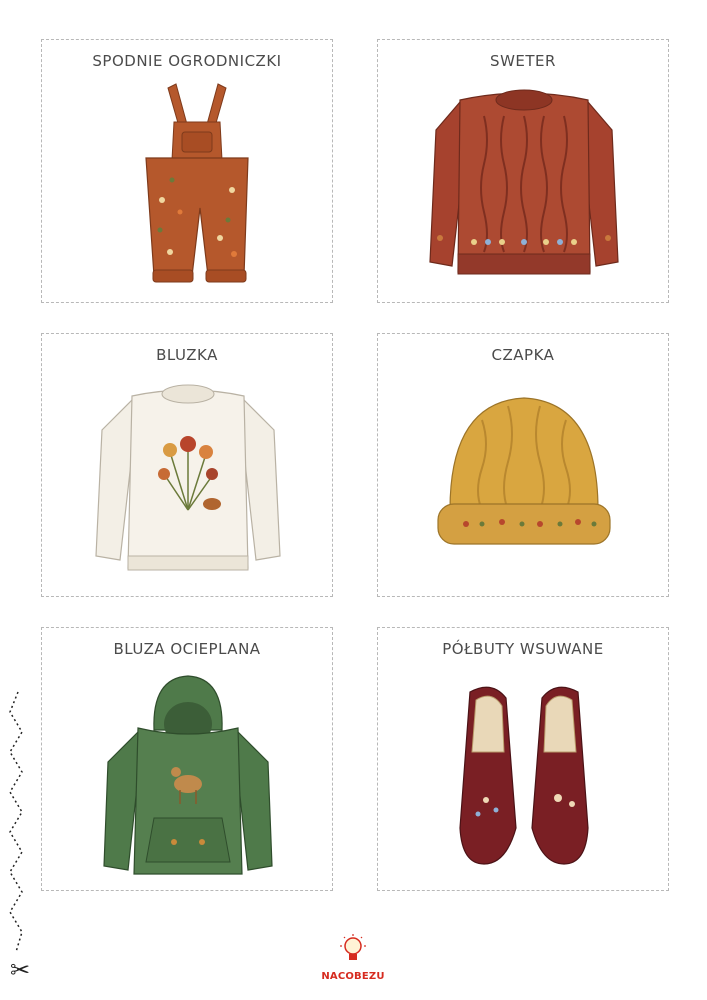 This screenshot has width=707, height=1000. I want to click on card-sweatshirt: BLUZKA, so click(187, 465).